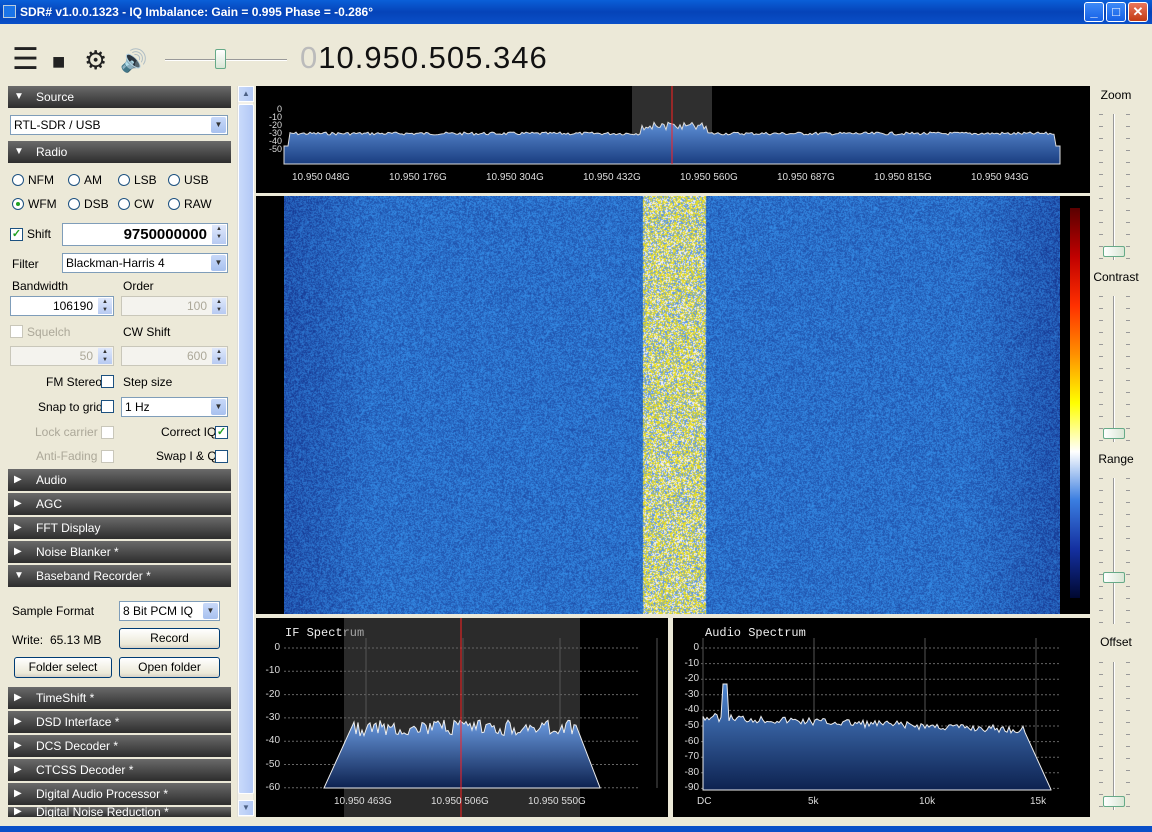 This screenshot has width=1152, height=832. Describe the element at coordinates (321, 177) in the screenshot. I see `spectrum-x-tick: 10.950 048G` at that location.